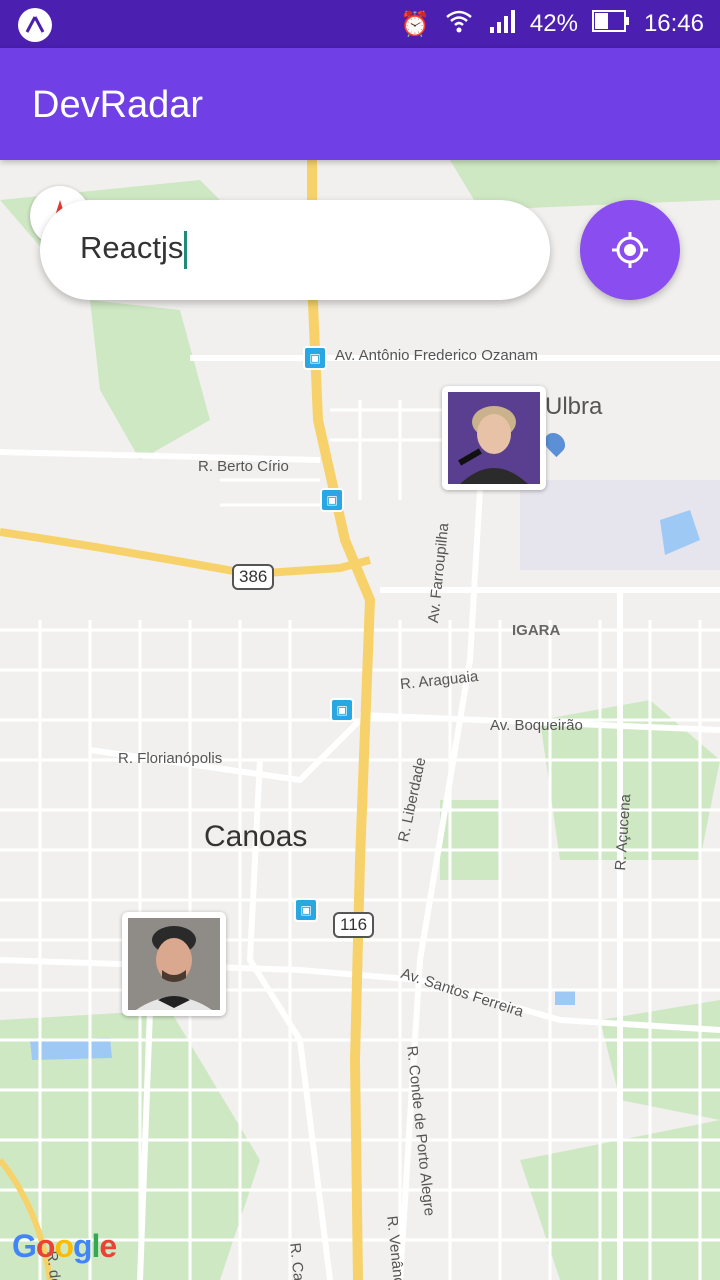  I want to click on highway-386-shield: 386, so click(253, 577).